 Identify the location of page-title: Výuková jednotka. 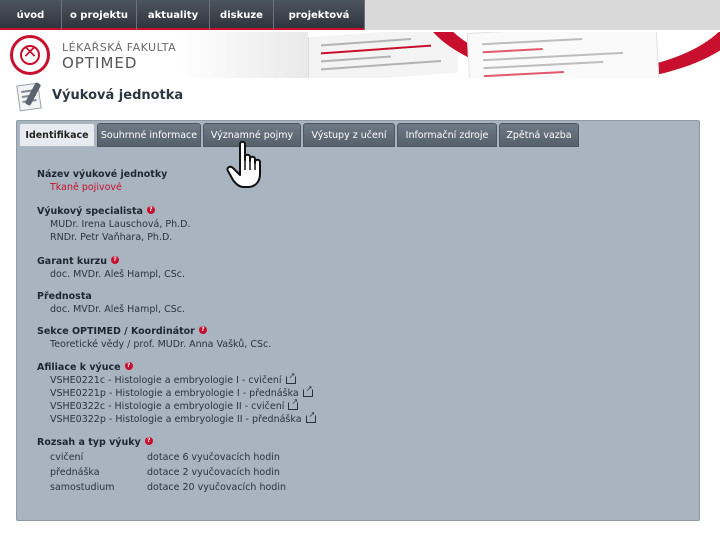
(118, 95).